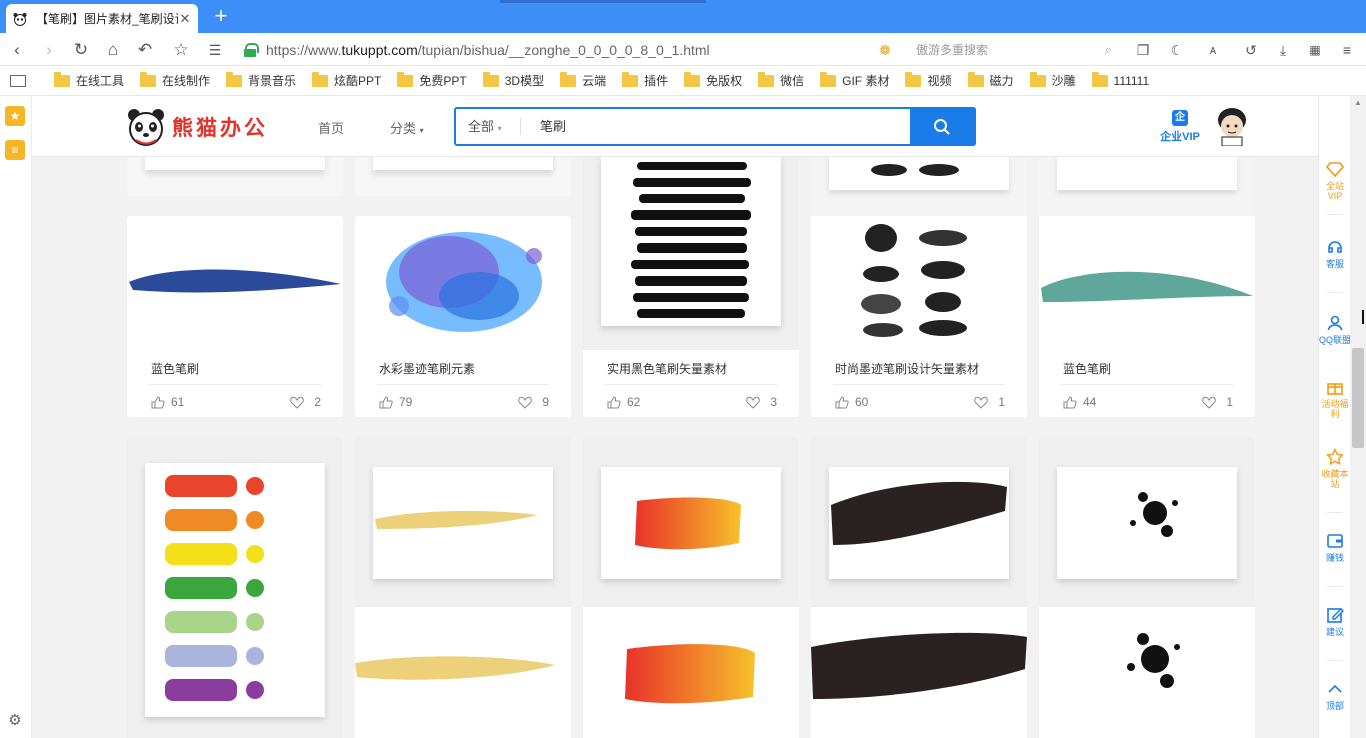 This screenshot has width=1366, height=738. What do you see at coordinates (346, 81) in the screenshot?
I see `bookmark-item: 炫酷PPT` at bounding box center [346, 81].